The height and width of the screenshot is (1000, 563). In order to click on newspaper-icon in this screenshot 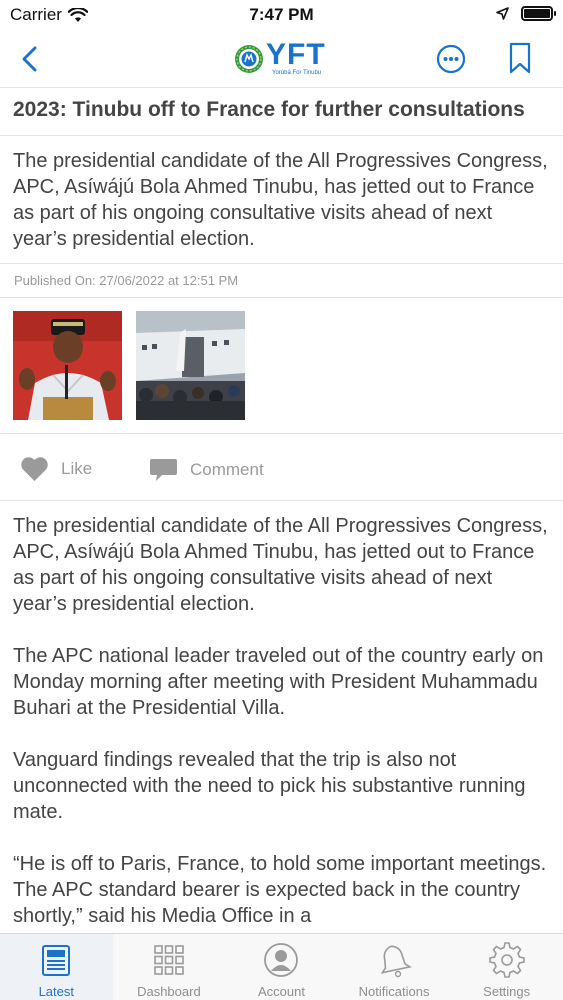, I will do `click(56, 960)`.